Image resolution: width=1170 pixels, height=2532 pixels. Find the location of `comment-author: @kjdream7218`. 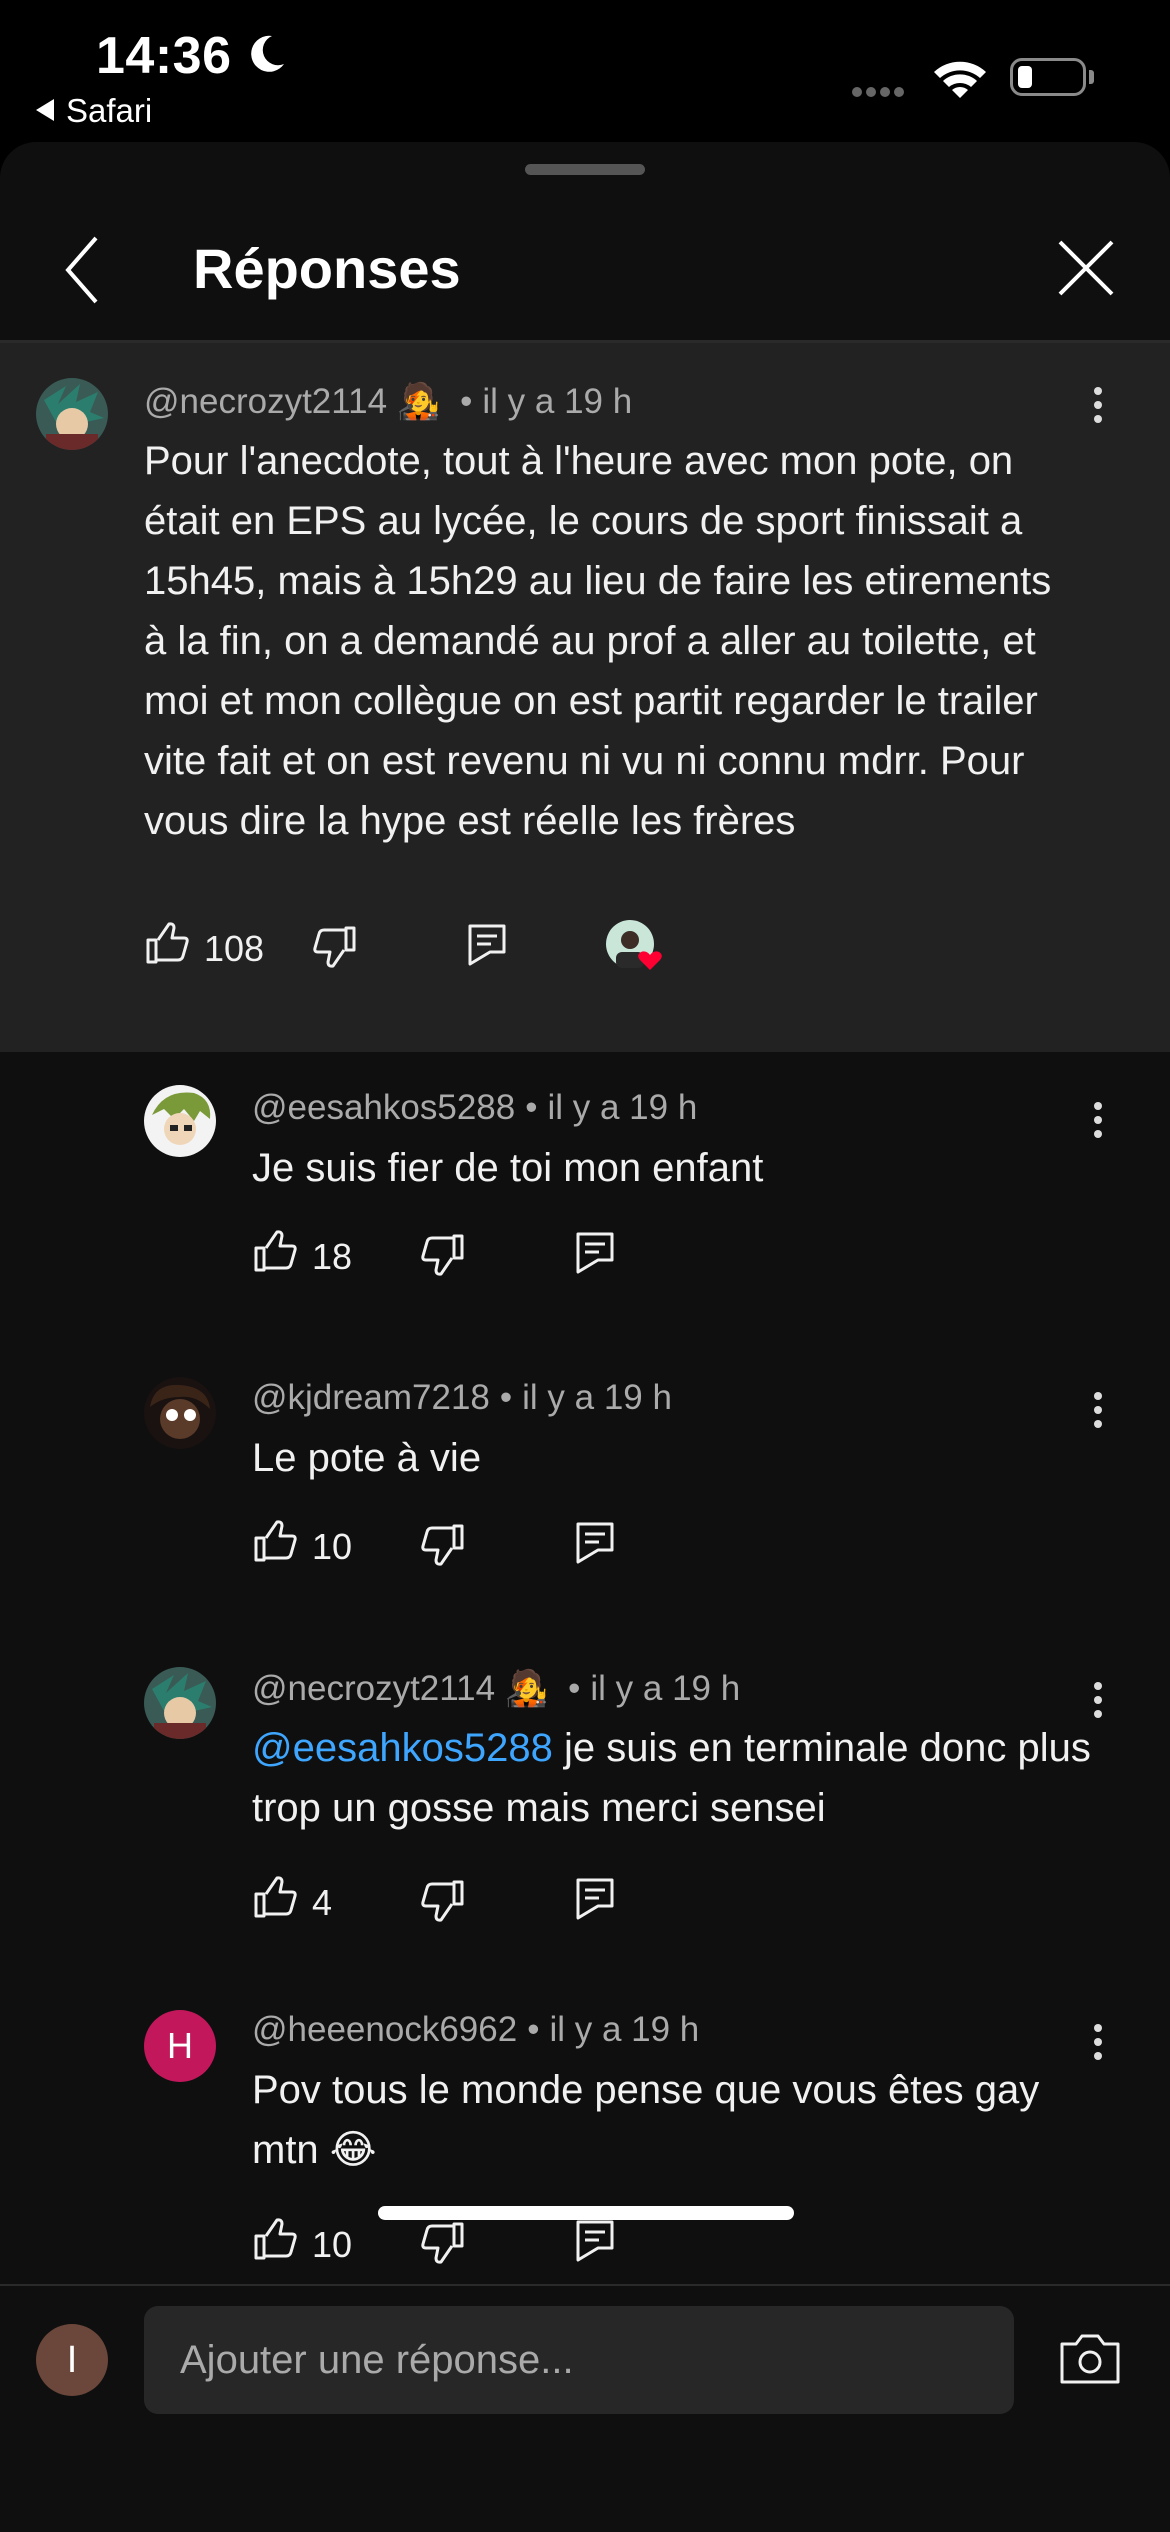

comment-author: @kjdream7218 is located at coordinates (371, 1397).